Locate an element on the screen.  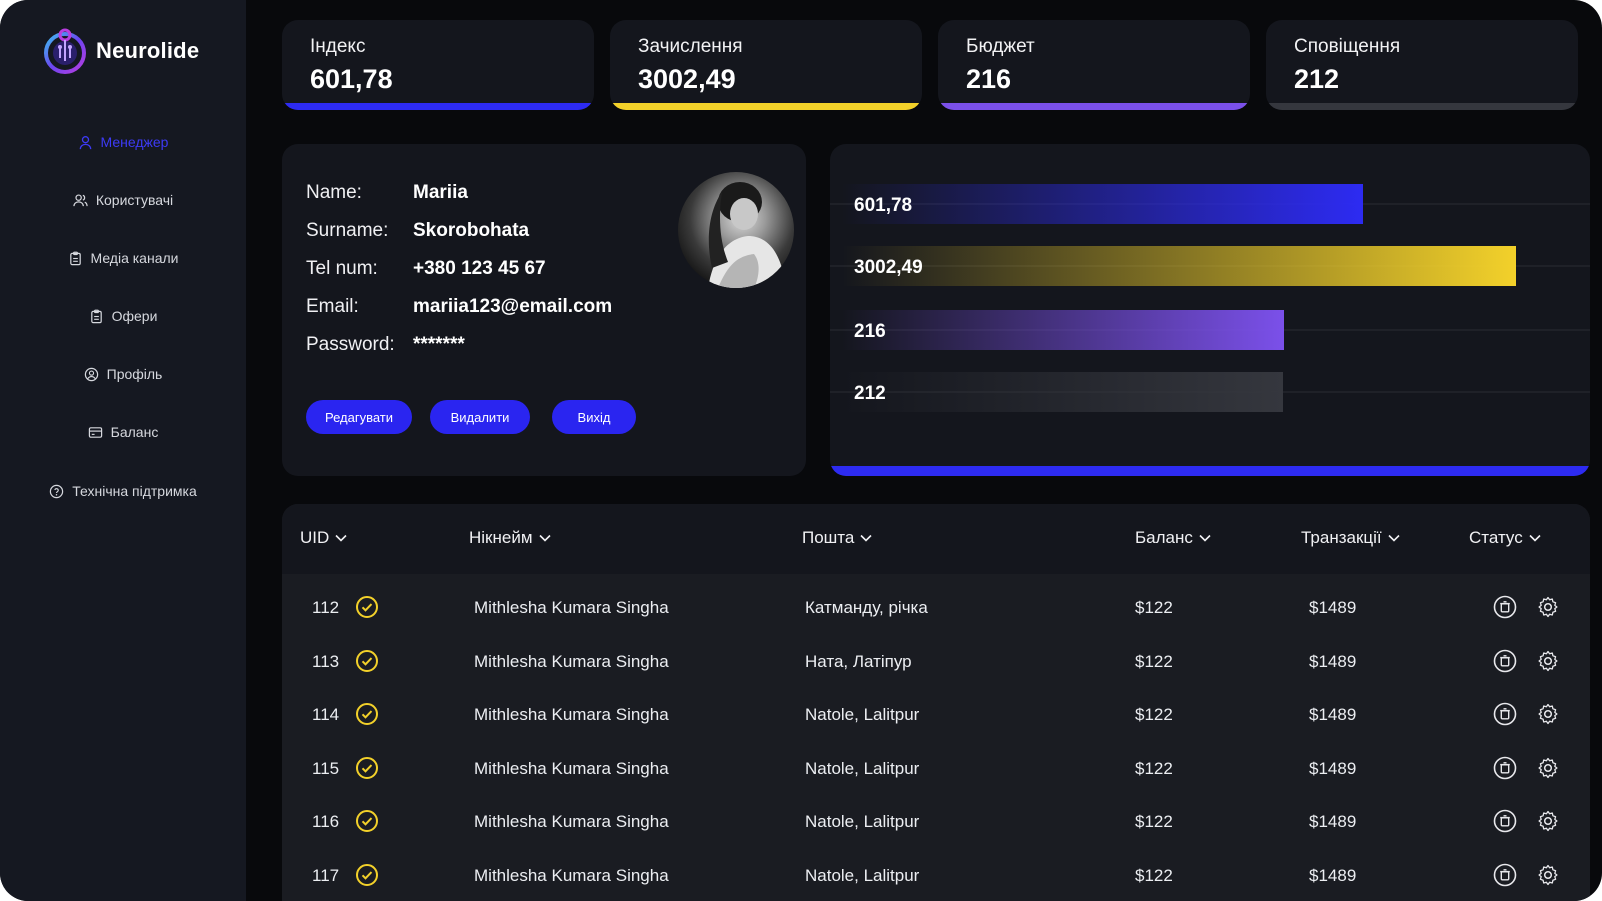
stat-label: Індекс is located at coordinates (338, 46).